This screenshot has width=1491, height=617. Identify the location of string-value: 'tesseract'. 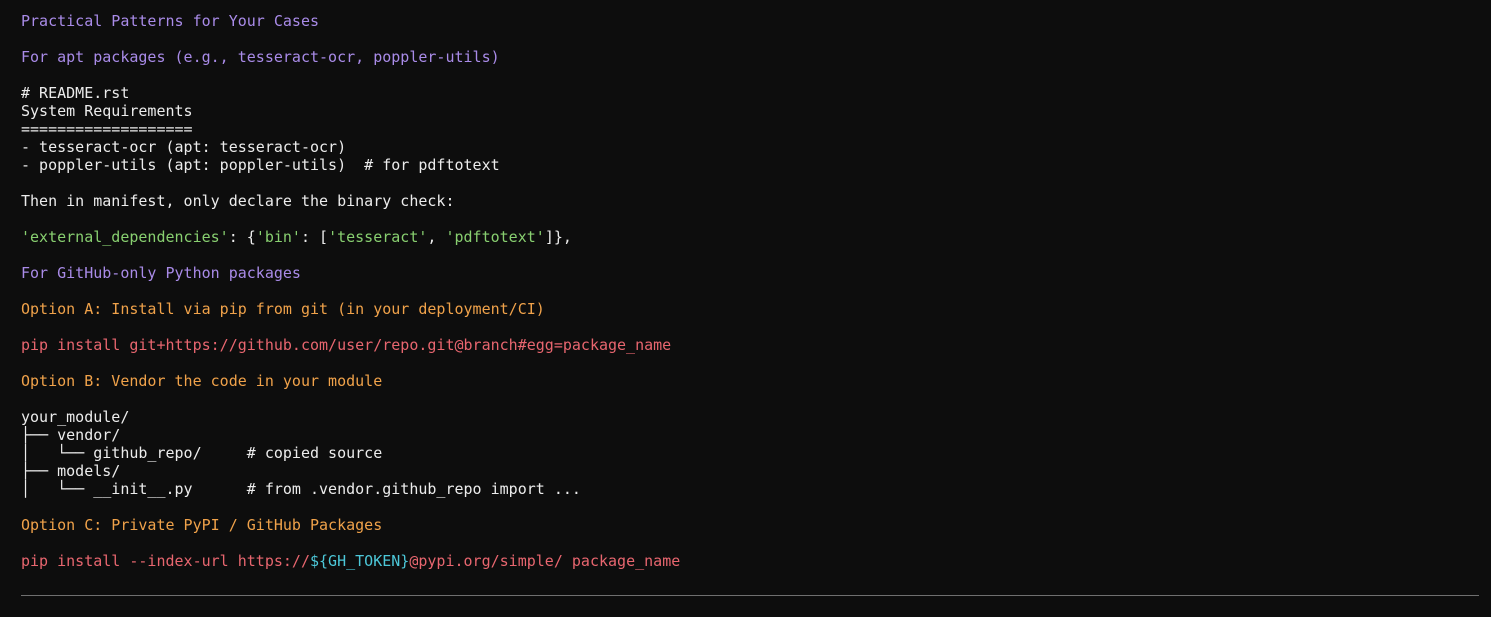
(378, 237).